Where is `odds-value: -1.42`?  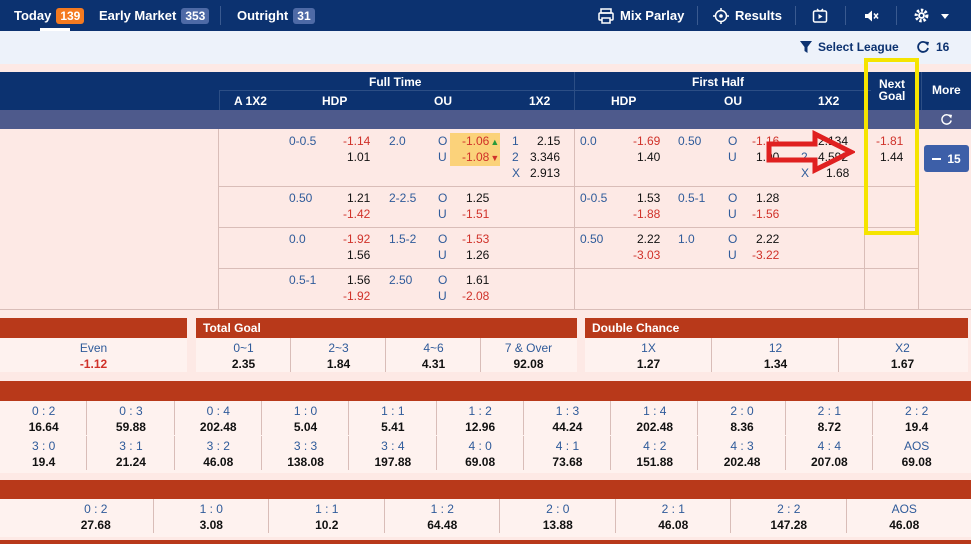
odds-value: -1.42 is located at coordinates (356, 214).